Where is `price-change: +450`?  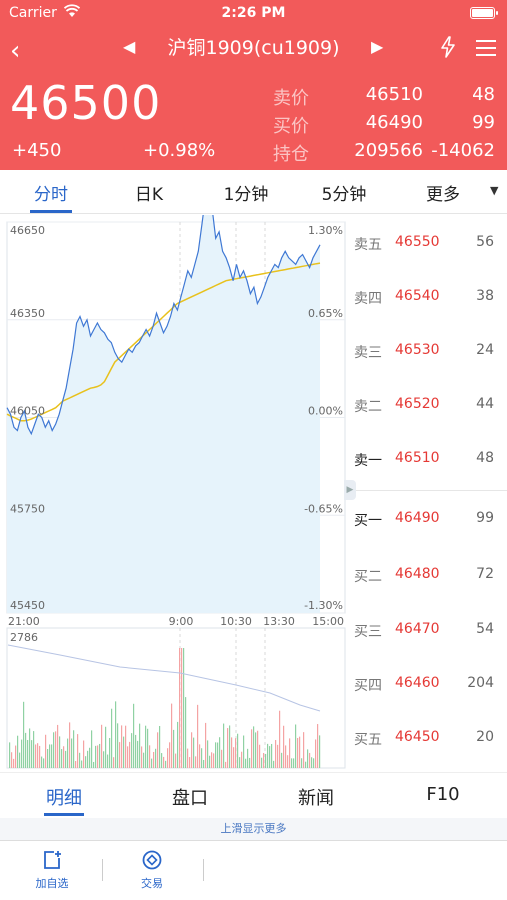
price-change: +450 is located at coordinates (37, 150).